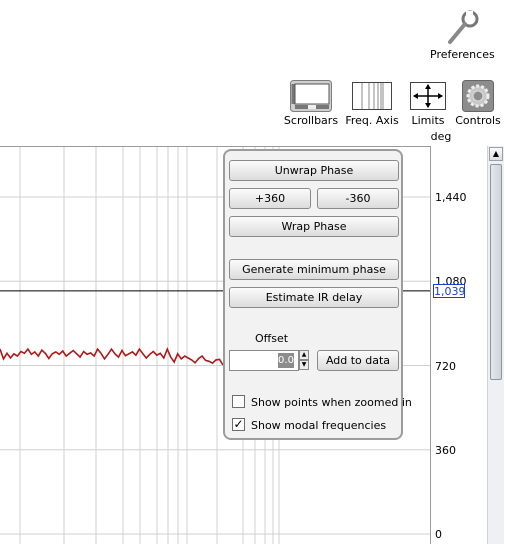 The width and height of the screenshot is (505, 544). I want to click on show-modal-label: Show modal frequencies, so click(319, 425).